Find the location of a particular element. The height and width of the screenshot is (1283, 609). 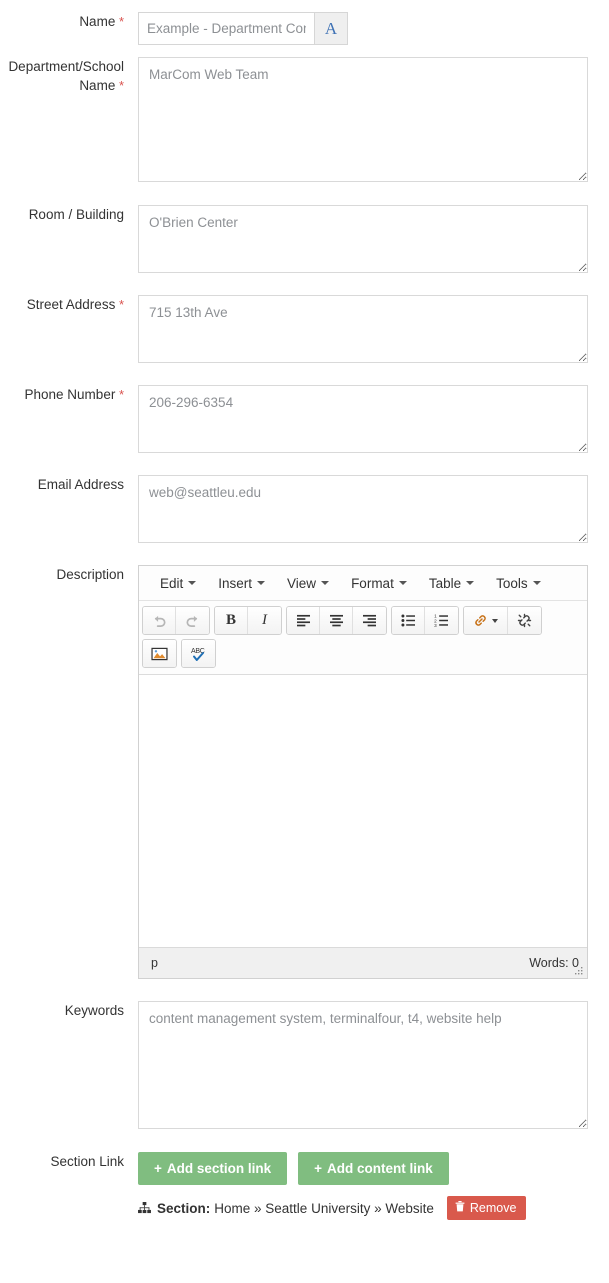

form-row-phone: Phone Number * is located at coordinates (304, 419).